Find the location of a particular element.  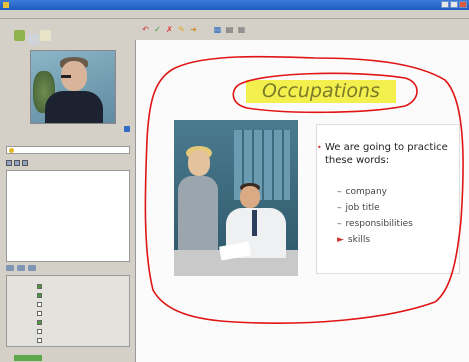

close-icon is located at coordinates (463, 4).